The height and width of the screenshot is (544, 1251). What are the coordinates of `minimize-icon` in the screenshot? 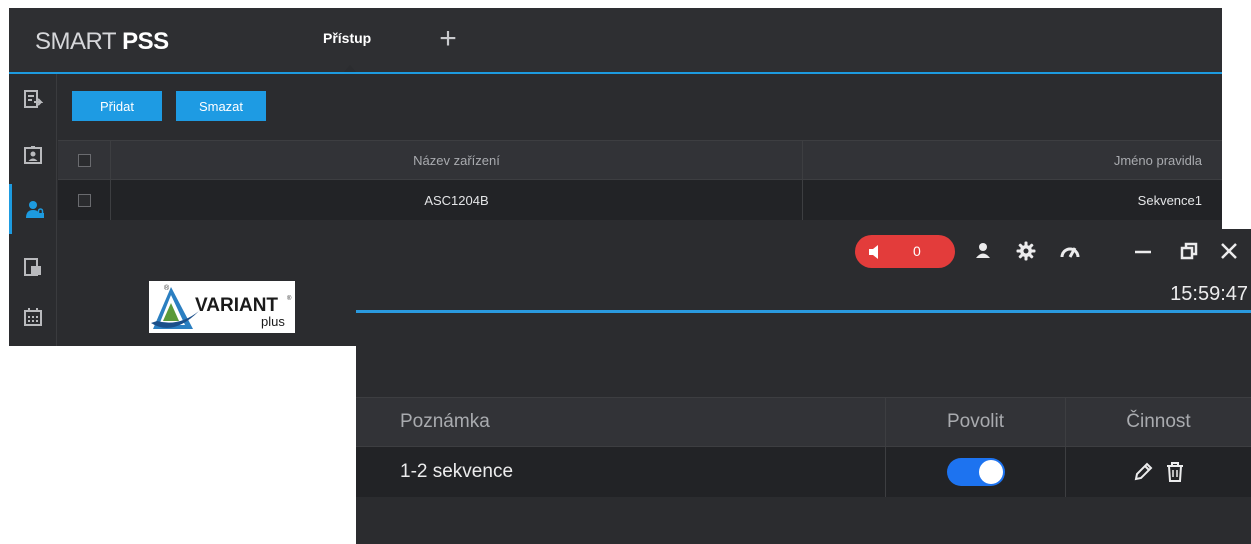 It's located at (1143, 252).